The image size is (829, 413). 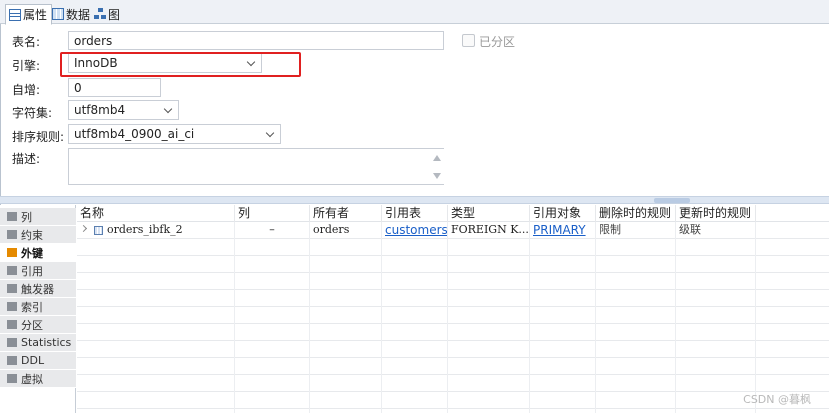 I want to click on partitioned-checkbox, so click(x=468, y=40).